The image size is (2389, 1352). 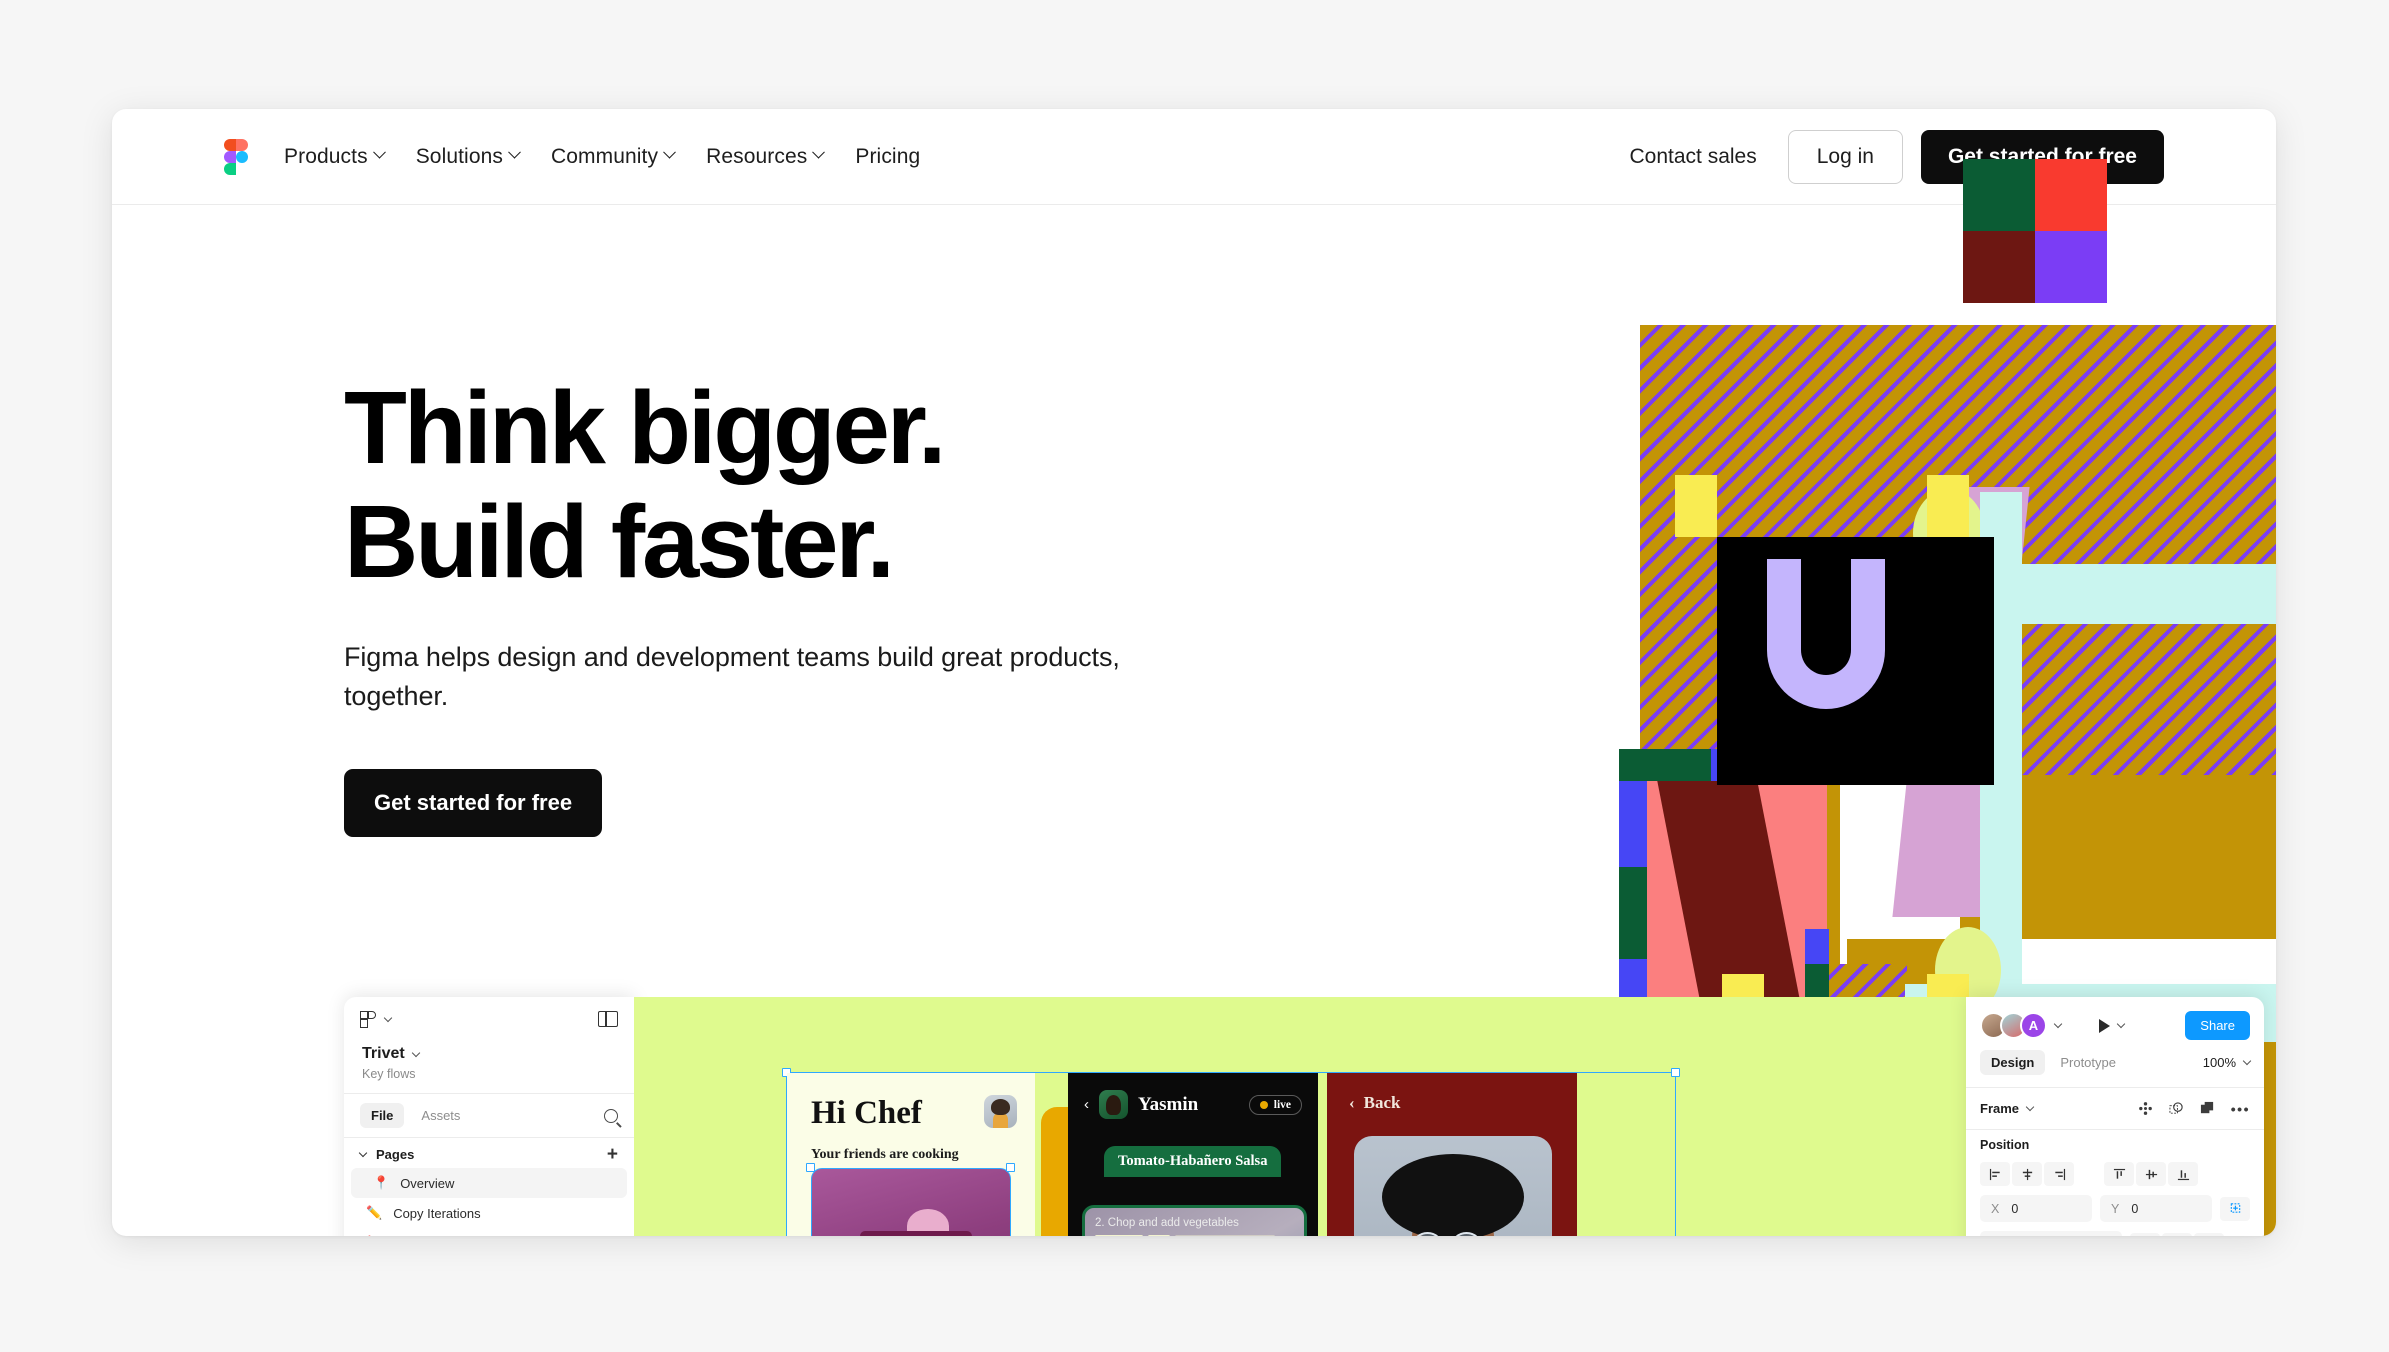 I want to click on step-progress, so click(x=1194, y=1232).